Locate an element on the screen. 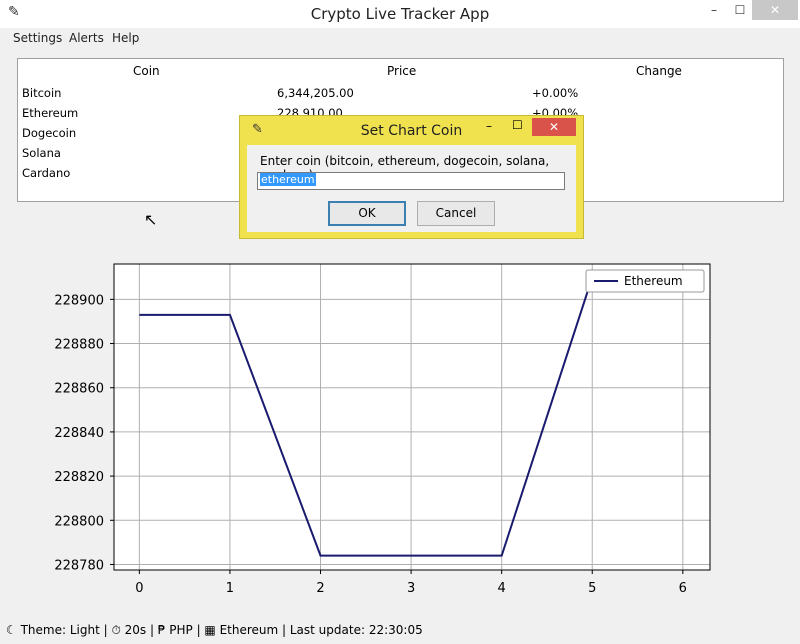  y-tick-label: 228800 is located at coordinates (79, 521).